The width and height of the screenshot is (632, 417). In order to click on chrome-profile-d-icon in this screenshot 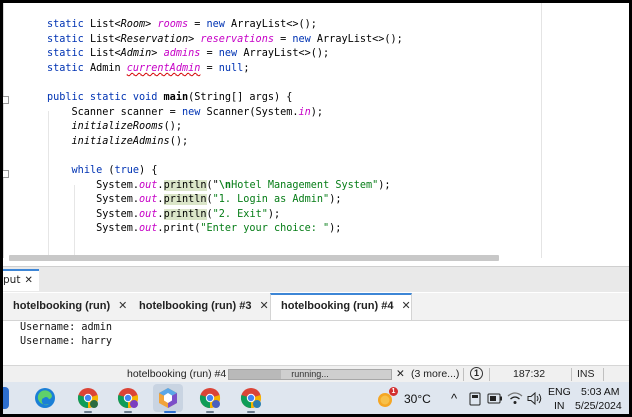, I will do `click(251, 398)`.